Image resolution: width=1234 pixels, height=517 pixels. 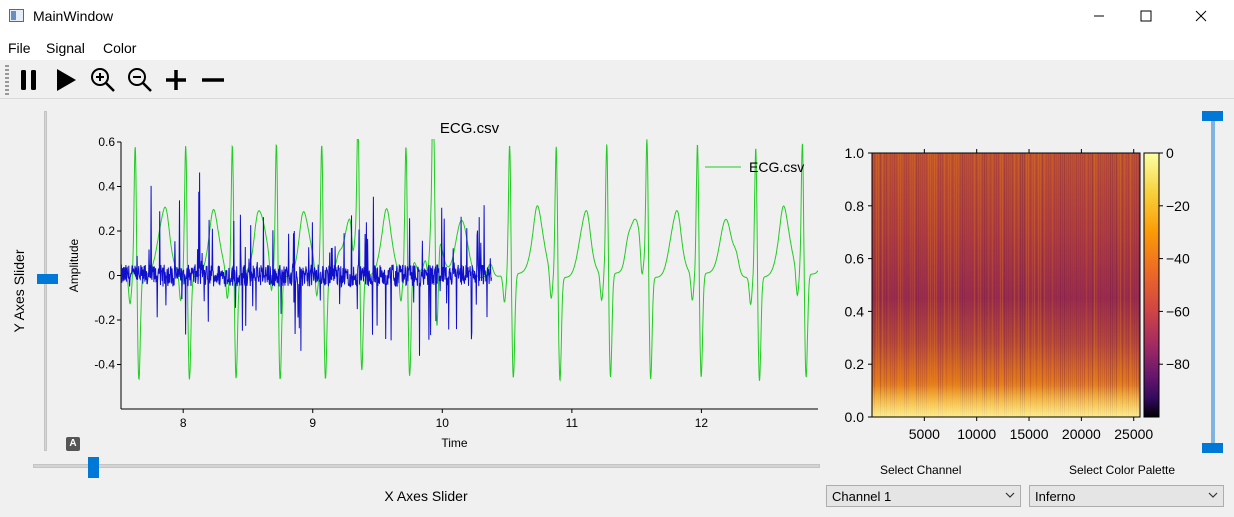 I want to click on y-tick-label: 0, so click(x=111, y=276).